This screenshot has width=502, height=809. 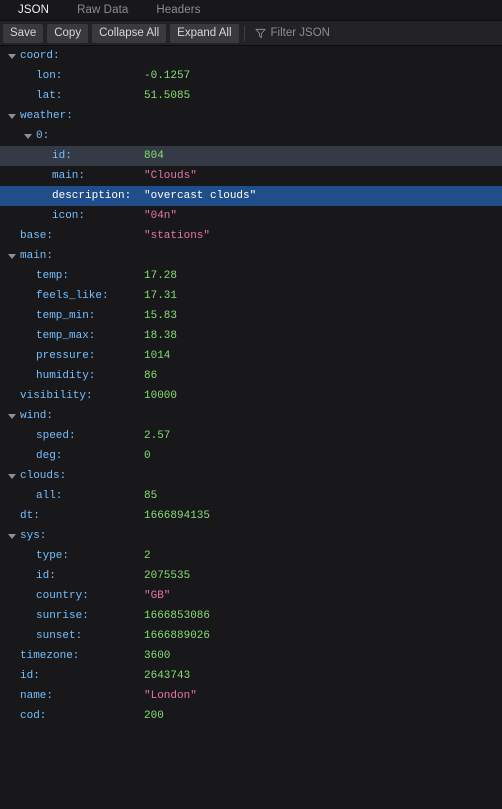 What do you see at coordinates (251, 676) in the screenshot?
I see `json-row: id: 2643743` at bounding box center [251, 676].